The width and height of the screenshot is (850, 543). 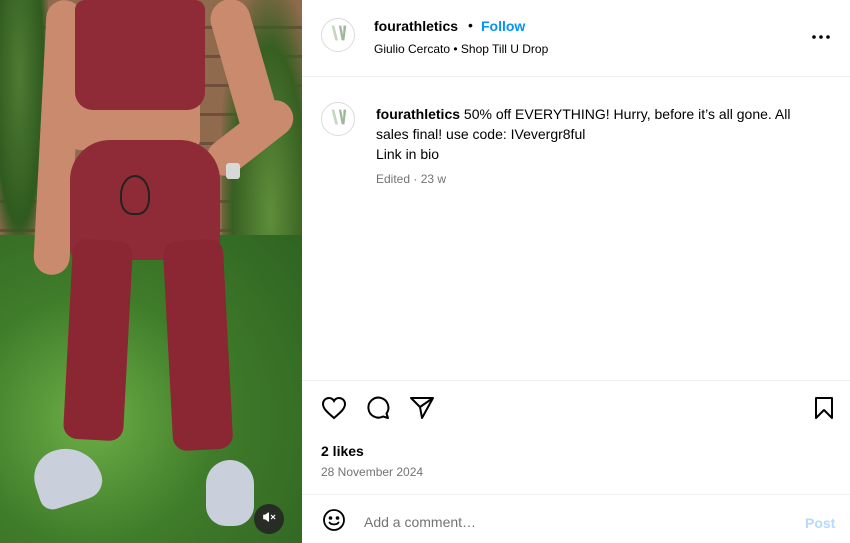 I want to click on model-right-sneaker, so click(x=230, y=493).